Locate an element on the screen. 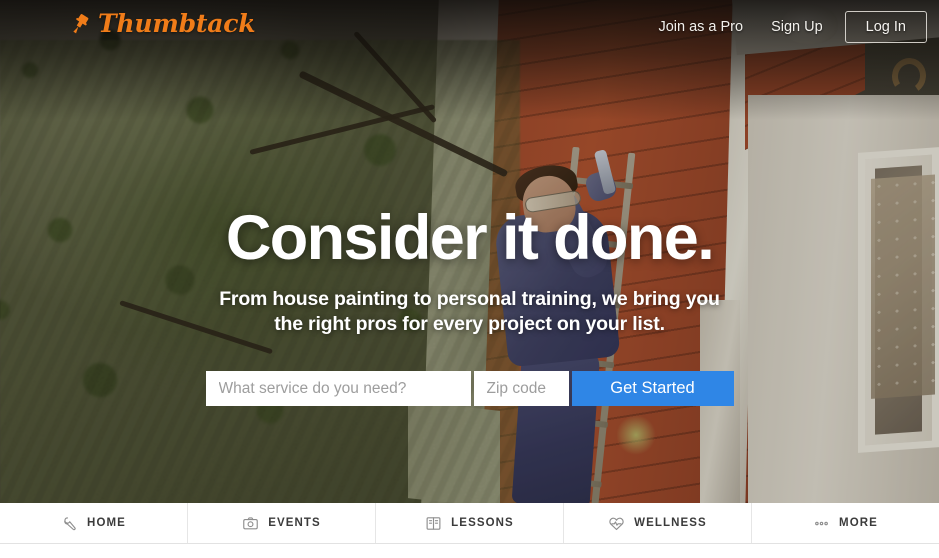 The width and height of the screenshot is (939, 558). camera-icon is located at coordinates (250, 522).